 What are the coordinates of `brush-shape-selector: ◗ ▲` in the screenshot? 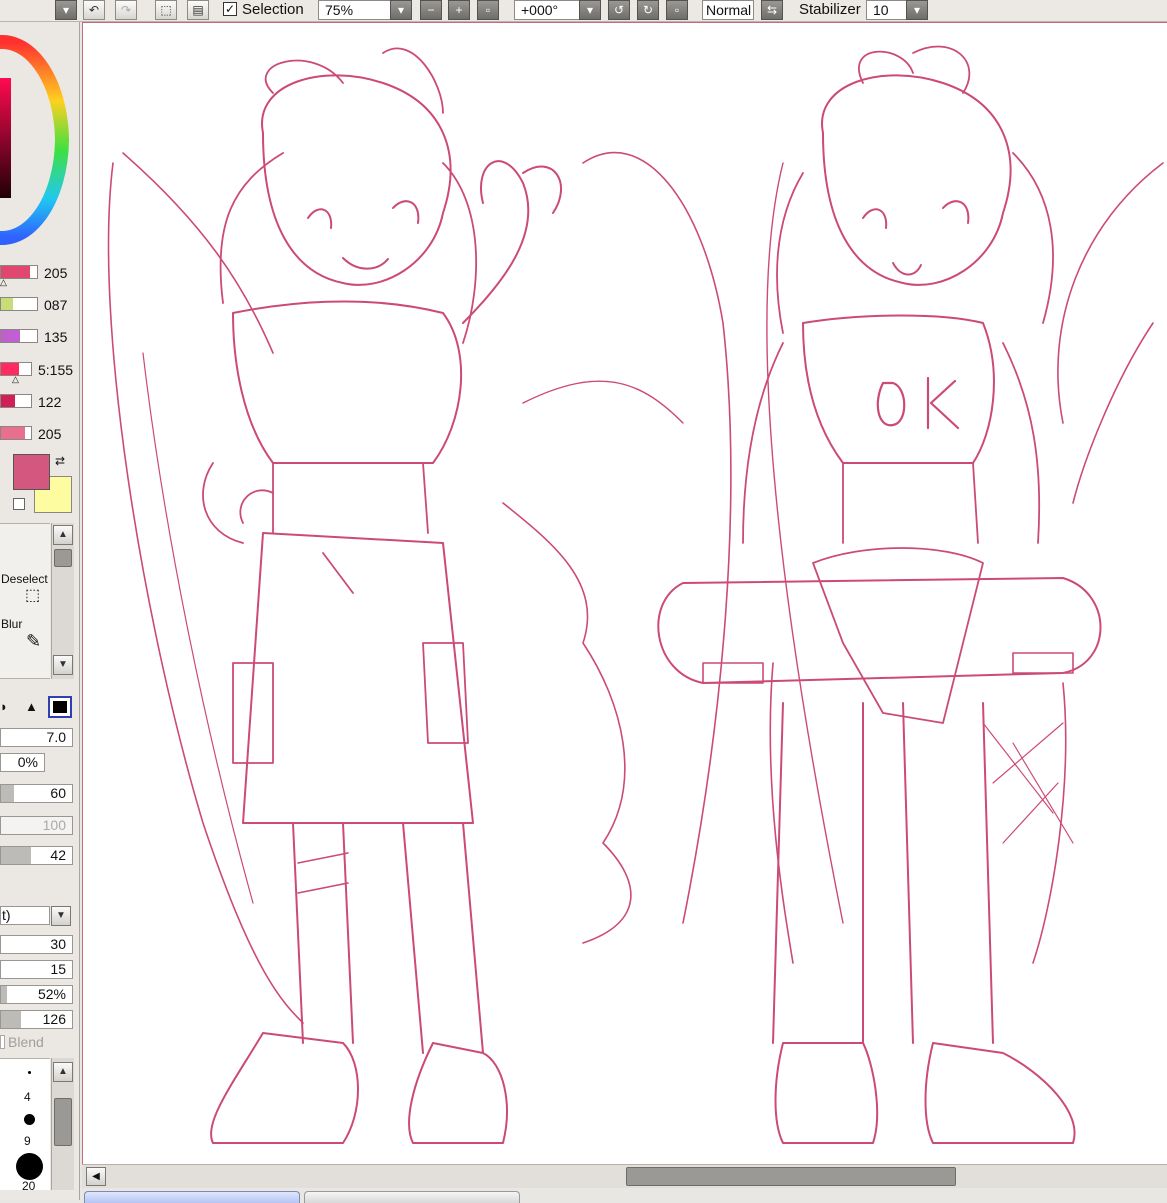 It's located at (37, 707).